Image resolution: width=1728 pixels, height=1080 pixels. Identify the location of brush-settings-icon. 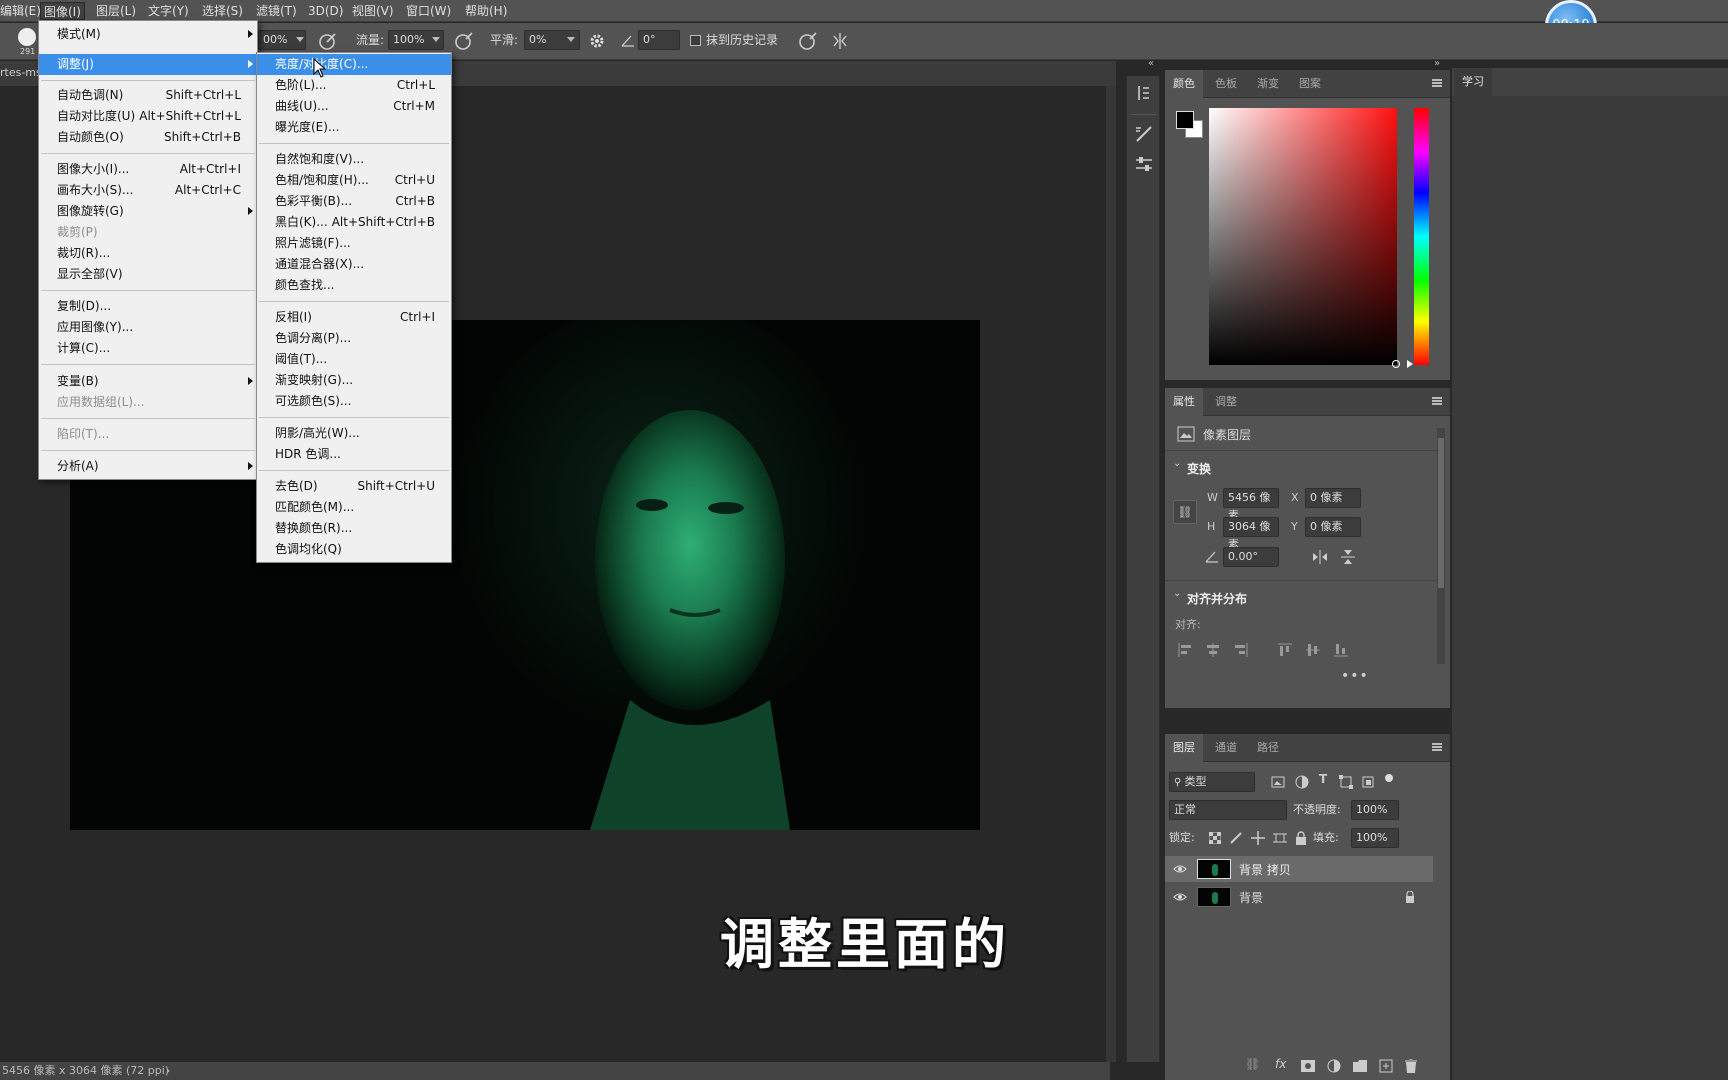
(1144, 134).